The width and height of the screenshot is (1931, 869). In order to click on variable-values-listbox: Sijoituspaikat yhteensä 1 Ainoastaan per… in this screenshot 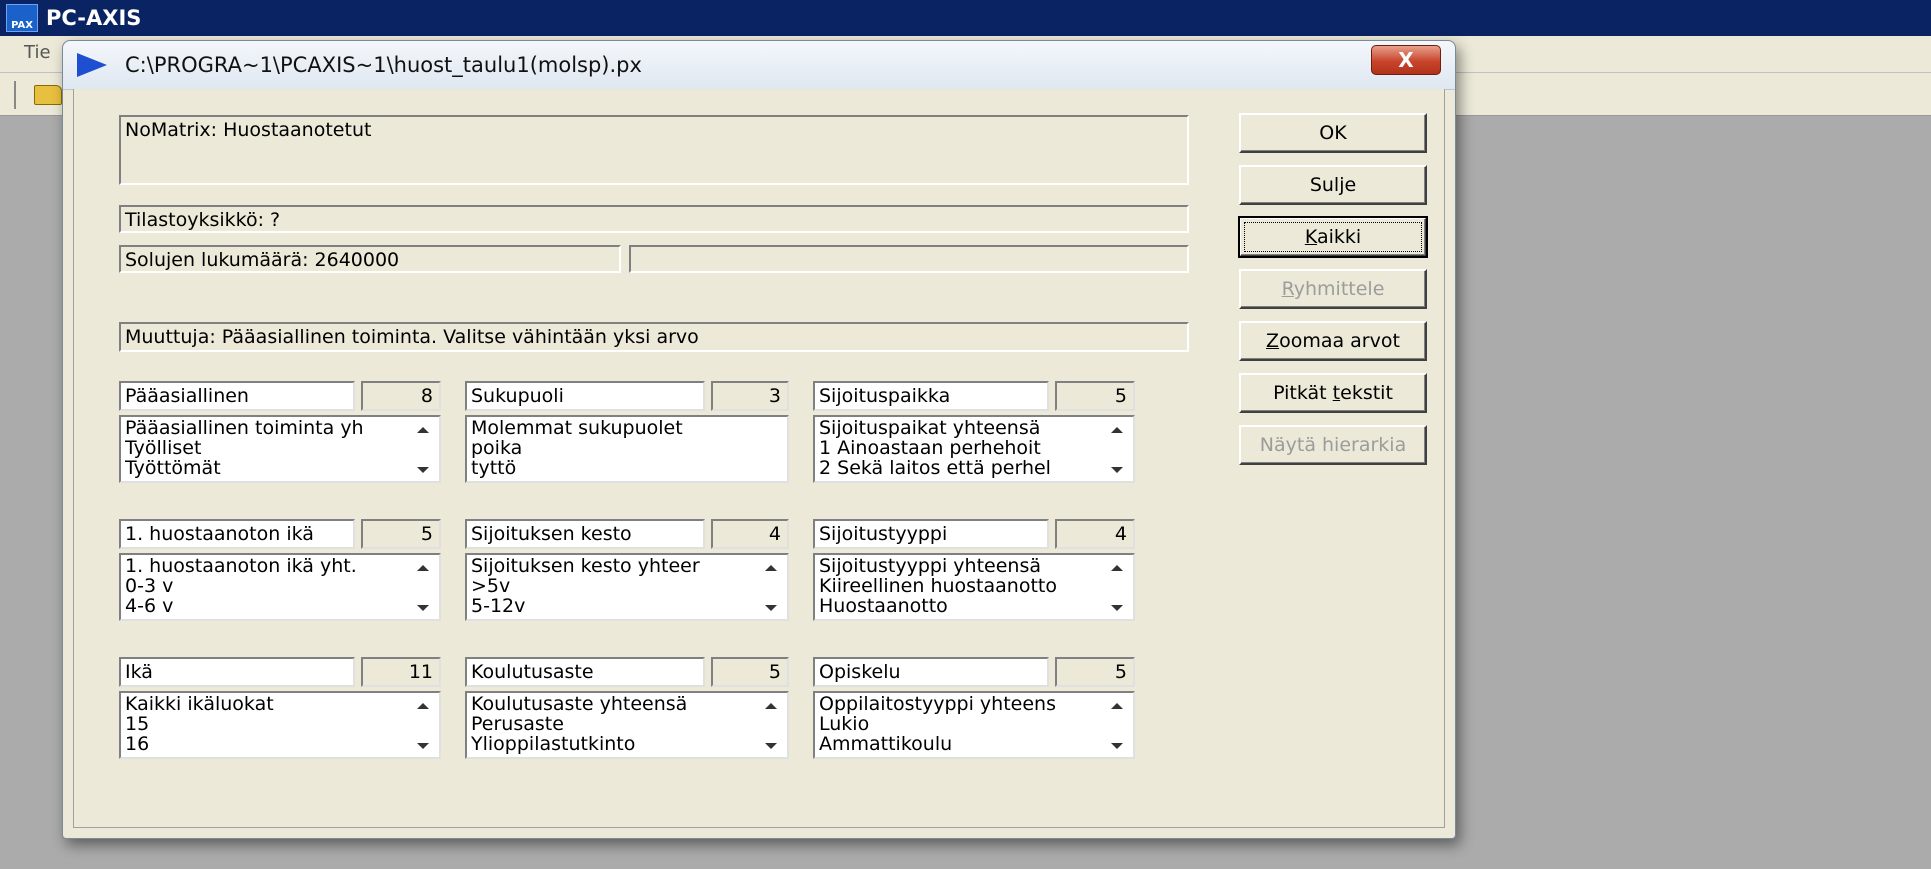, I will do `click(974, 449)`.